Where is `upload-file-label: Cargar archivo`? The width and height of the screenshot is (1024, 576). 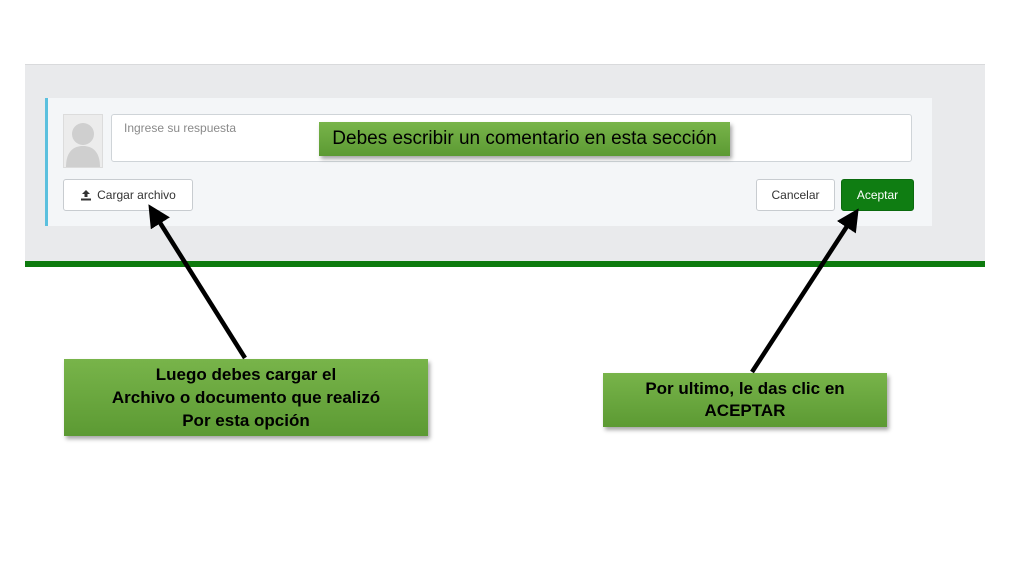
upload-file-label: Cargar archivo is located at coordinates (136, 195).